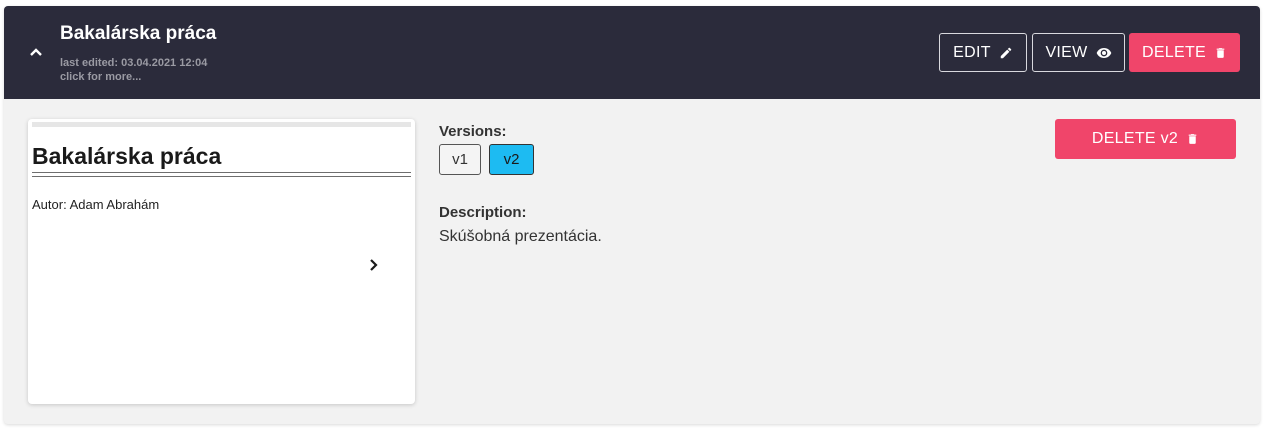 The image size is (1265, 430). What do you see at coordinates (1135, 138) in the screenshot?
I see `delete-version-label: DELETE v2` at bounding box center [1135, 138].